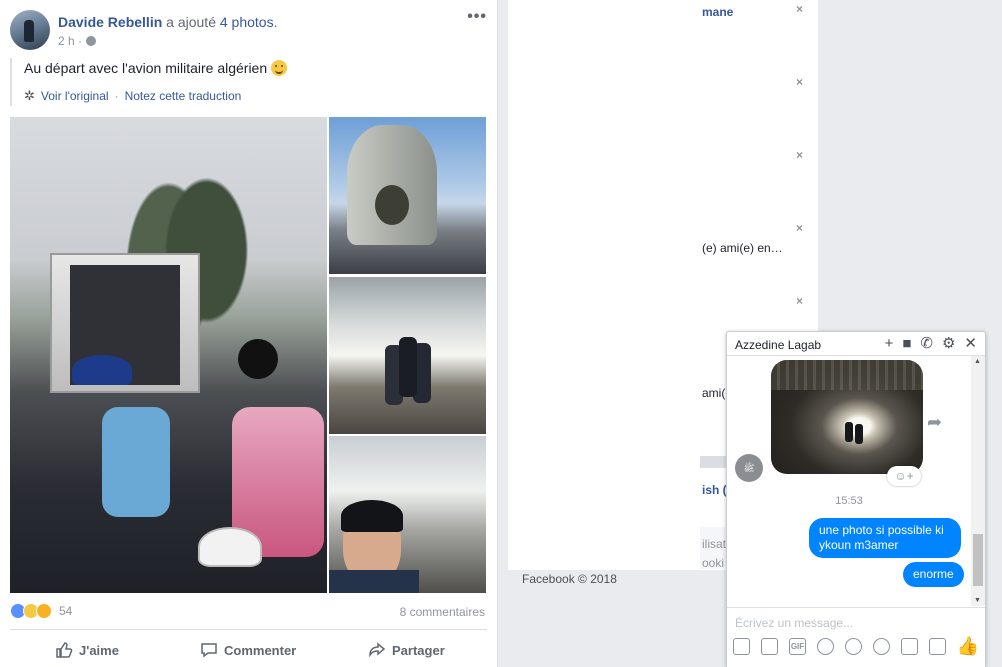 The width and height of the screenshot is (1002, 667). What do you see at coordinates (99, 650) in the screenshot?
I see `like-label: J'aime` at bounding box center [99, 650].